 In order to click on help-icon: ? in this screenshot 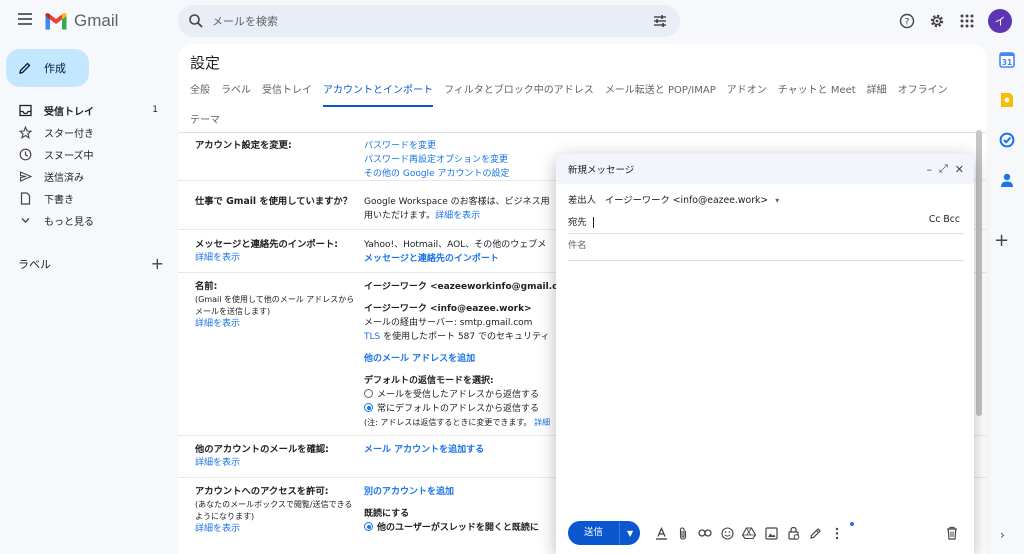, I will do `click(907, 21)`.